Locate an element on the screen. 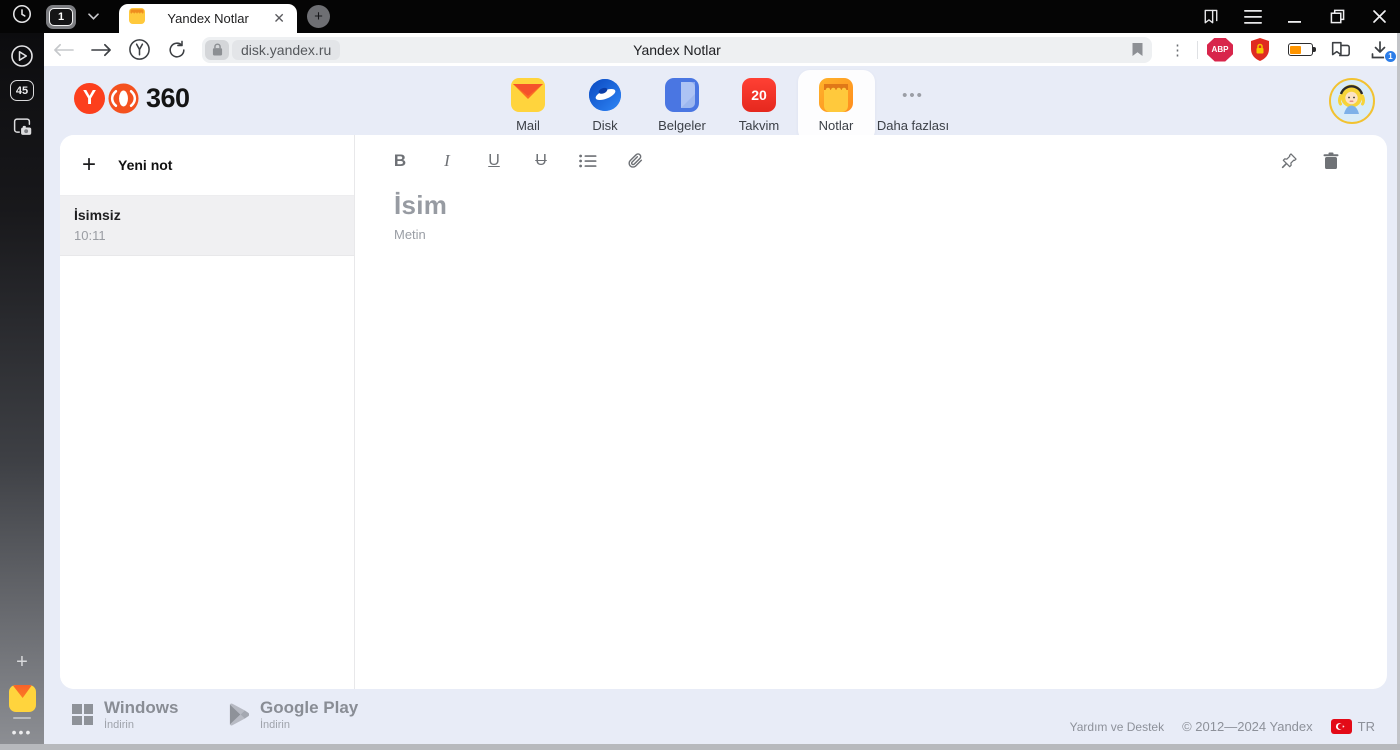  documents-icon is located at coordinates (682, 95).